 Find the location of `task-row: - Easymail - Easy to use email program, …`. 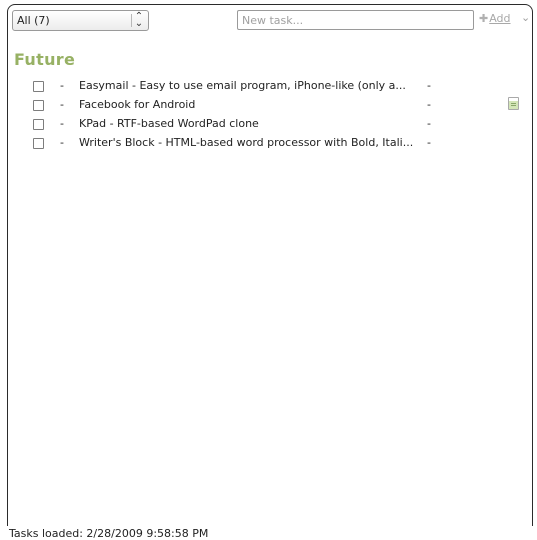

task-row: - Easymail - Easy to use email program, … is located at coordinates (268, 87).